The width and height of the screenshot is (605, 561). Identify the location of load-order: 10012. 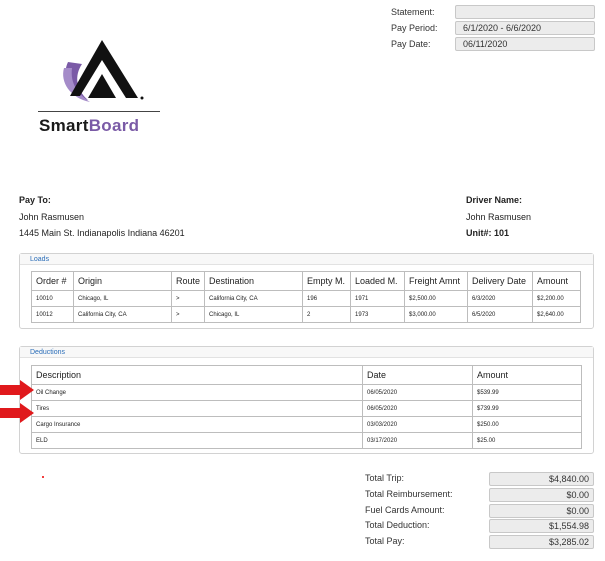
(52, 314).